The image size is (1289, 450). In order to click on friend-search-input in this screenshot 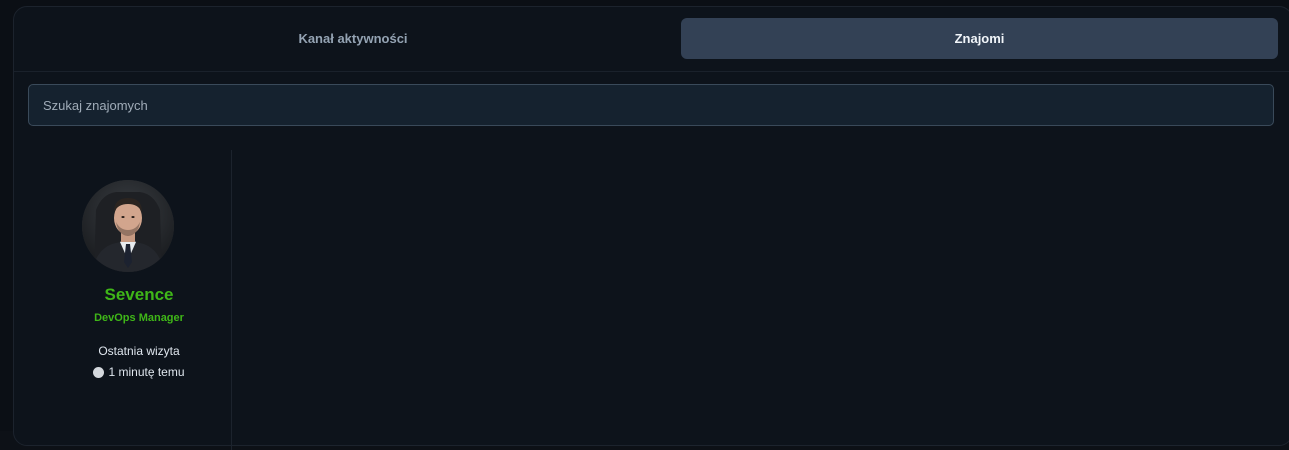, I will do `click(651, 105)`.